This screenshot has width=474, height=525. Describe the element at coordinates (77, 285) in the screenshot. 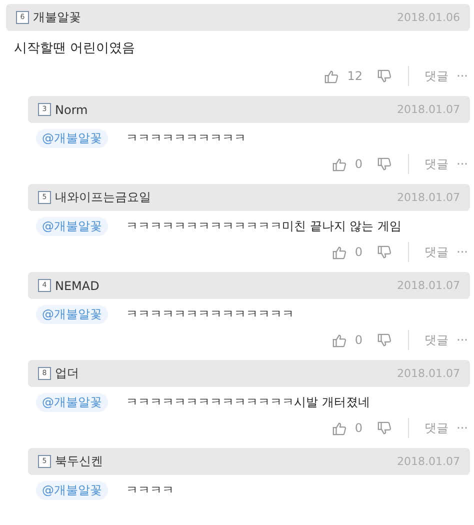

I see `author-name: NEMAD` at that location.